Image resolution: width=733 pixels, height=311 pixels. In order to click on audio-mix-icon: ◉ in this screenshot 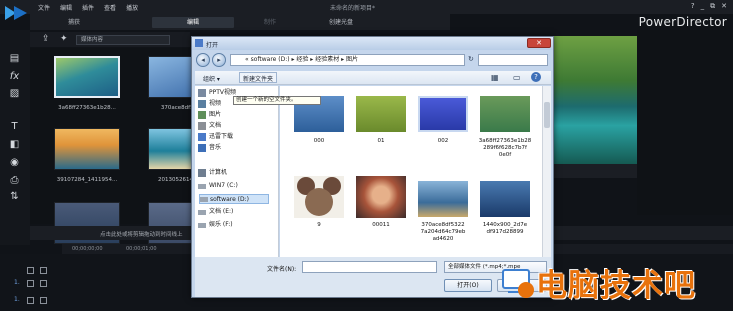, I will do `click(14, 162)`.